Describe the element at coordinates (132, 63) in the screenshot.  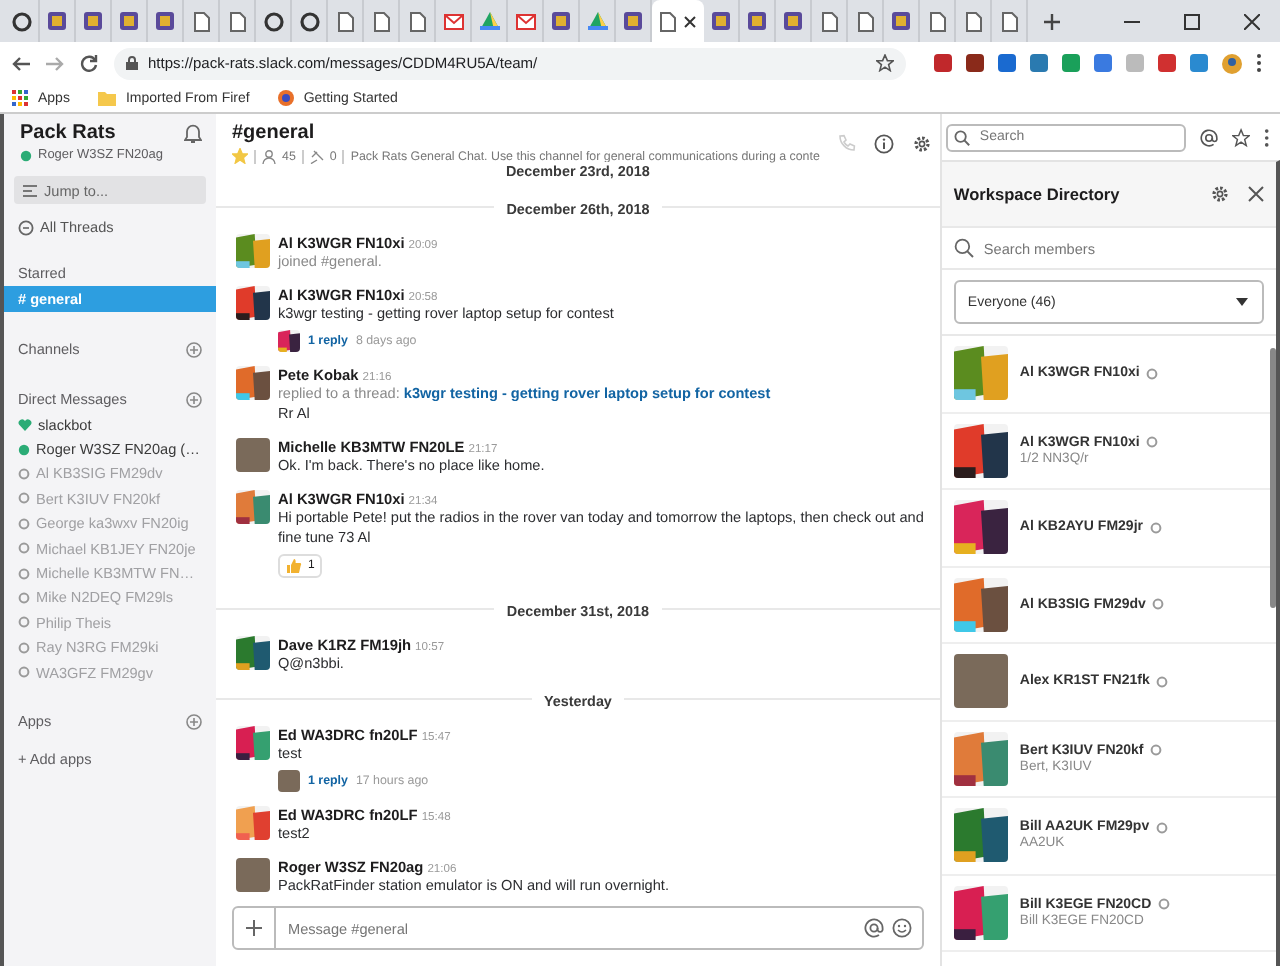
I see `lock-icon` at that location.